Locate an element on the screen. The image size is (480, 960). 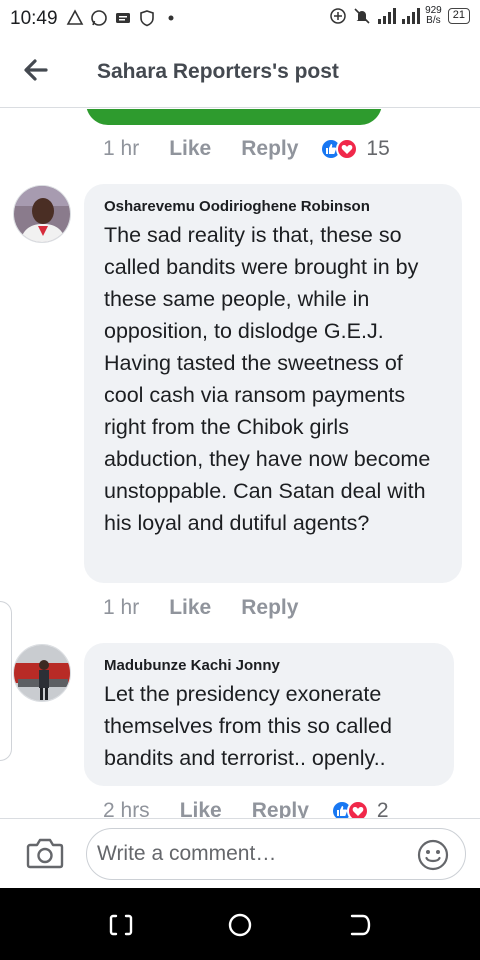
comment-input-box is located at coordinates (276, 854).